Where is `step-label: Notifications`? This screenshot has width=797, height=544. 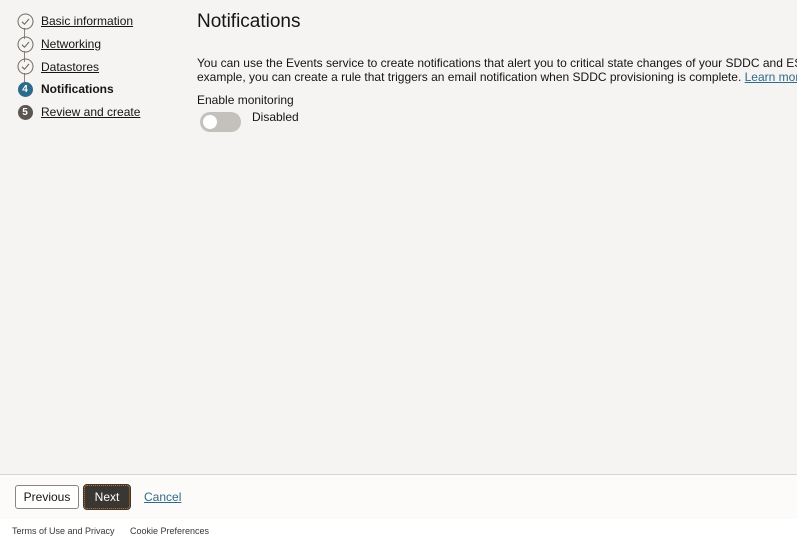
step-label: Notifications is located at coordinates (77, 89).